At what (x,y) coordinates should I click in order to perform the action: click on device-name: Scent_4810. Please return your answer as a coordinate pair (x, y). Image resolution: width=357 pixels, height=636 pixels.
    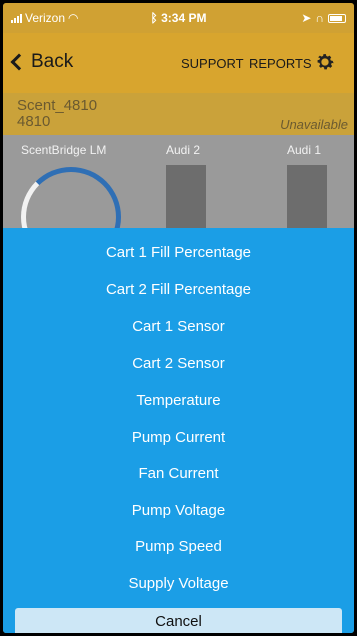
    Looking at the image, I should click on (57, 105).